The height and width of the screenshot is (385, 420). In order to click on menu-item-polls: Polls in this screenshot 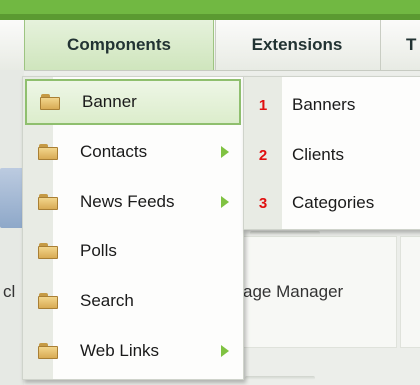, I will do `click(133, 251)`.